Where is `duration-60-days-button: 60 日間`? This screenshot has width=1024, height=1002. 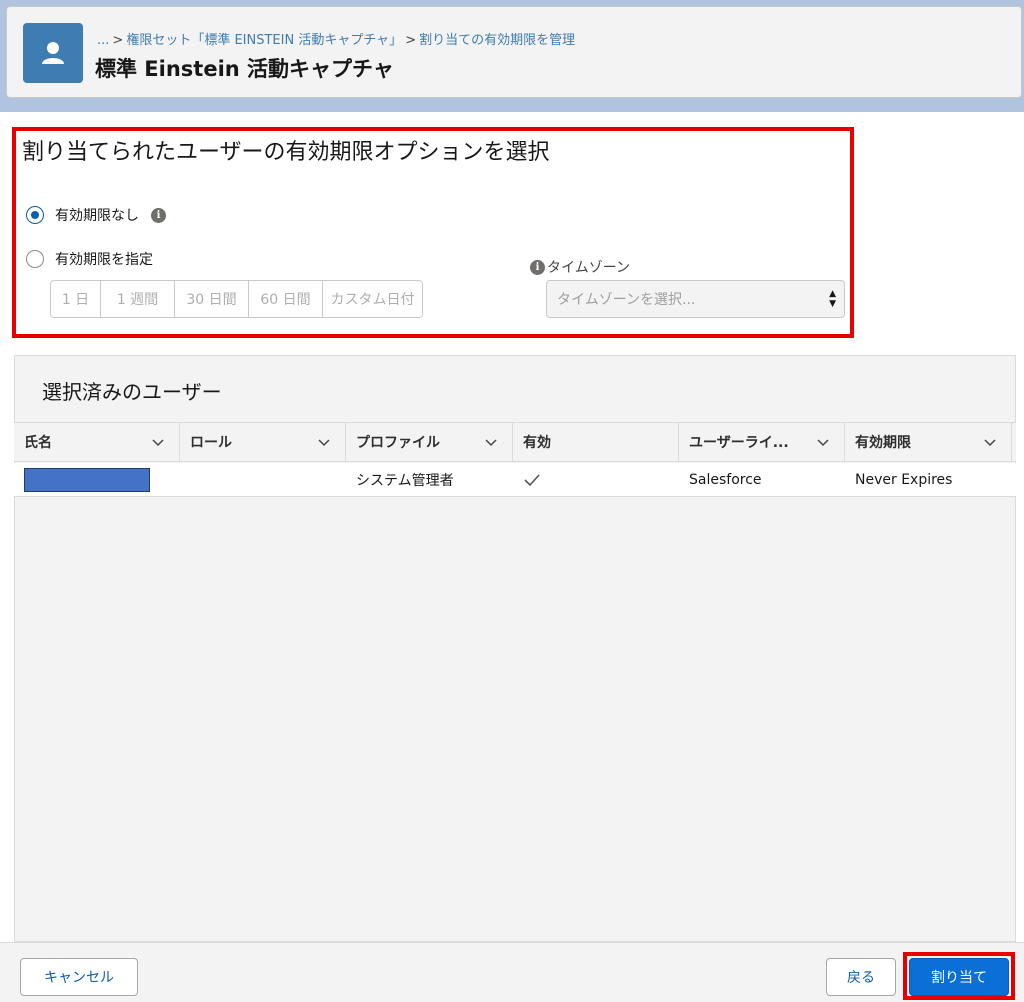 duration-60-days-button: 60 日間 is located at coordinates (286, 299).